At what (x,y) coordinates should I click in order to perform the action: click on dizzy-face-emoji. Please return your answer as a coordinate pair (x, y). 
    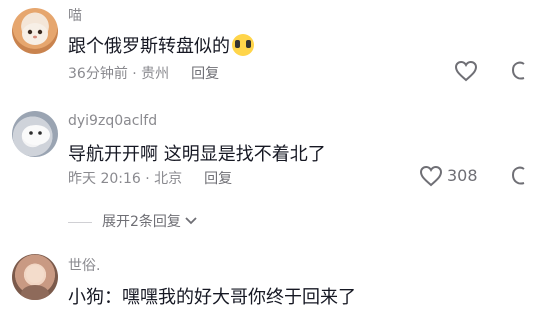
    Looking at the image, I should click on (243, 45).